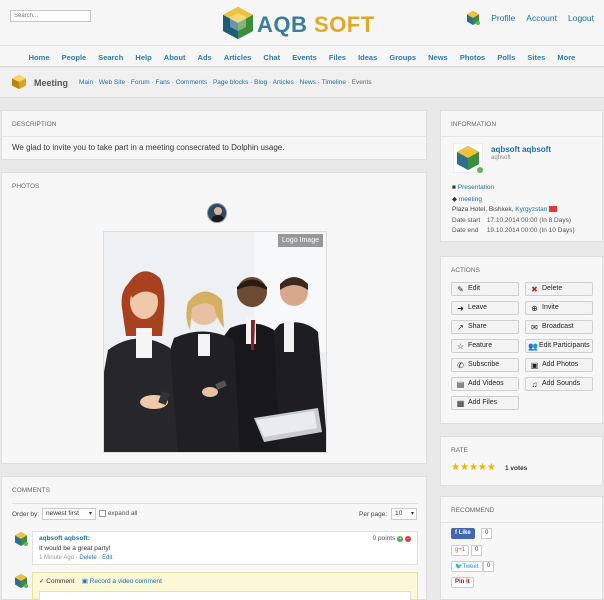  What do you see at coordinates (485, 403) in the screenshot?
I see `add-files-button: ▦ Add Files` at bounding box center [485, 403].